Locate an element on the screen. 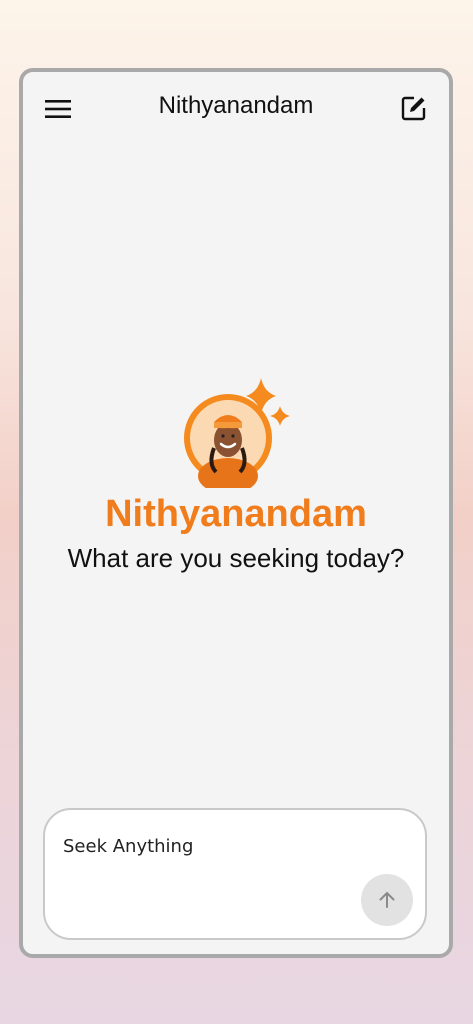 The height and width of the screenshot is (1024, 473). app-title: Nithyanandam is located at coordinates (236, 105).